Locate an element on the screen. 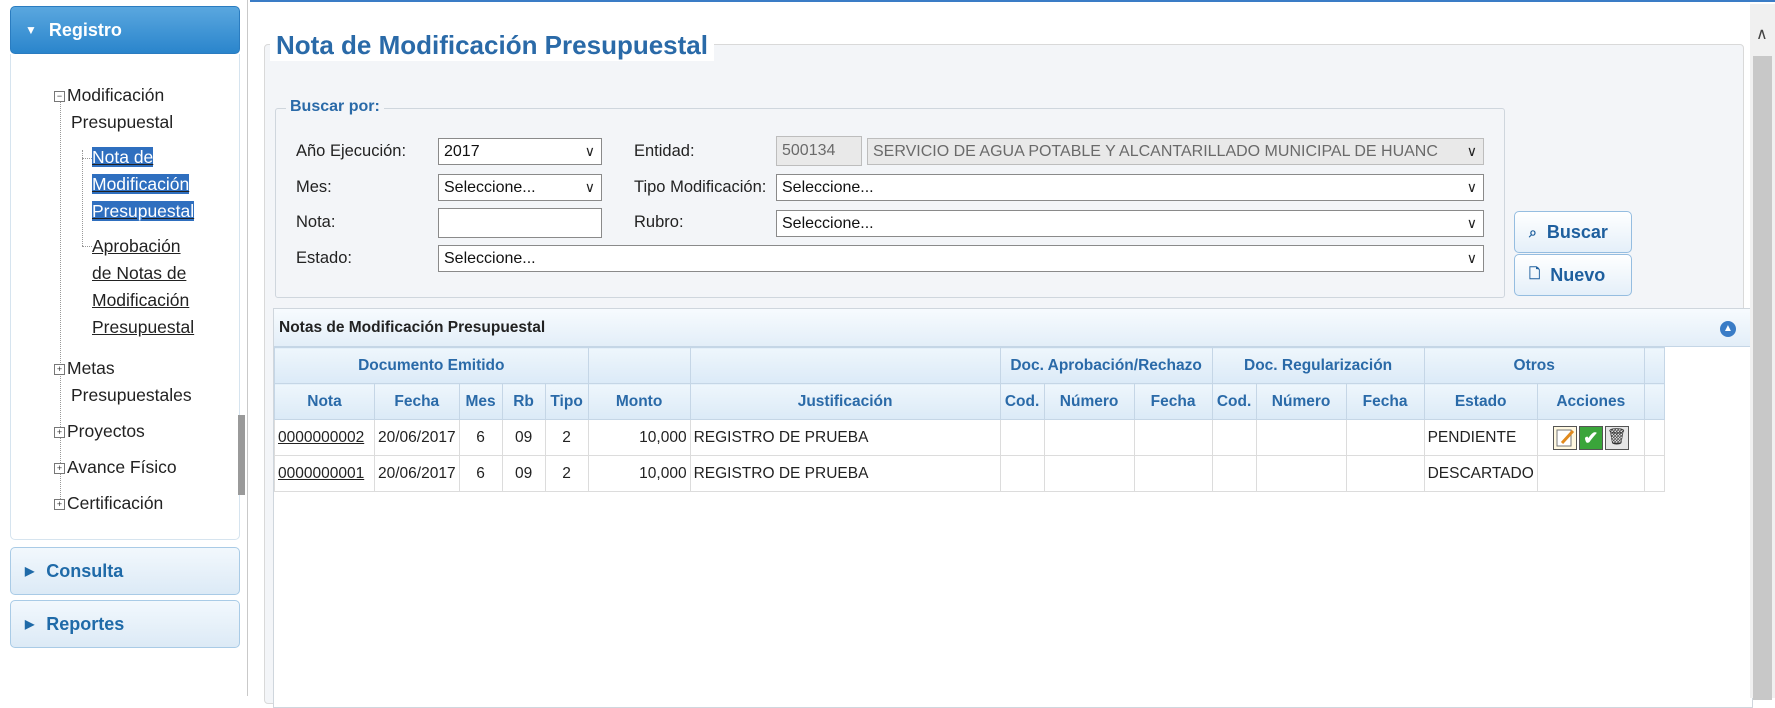 Image resolution: width=1775 pixels, height=708 pixels. tree-item-metas-label-1: Metas is located at coordinates (91, 368).